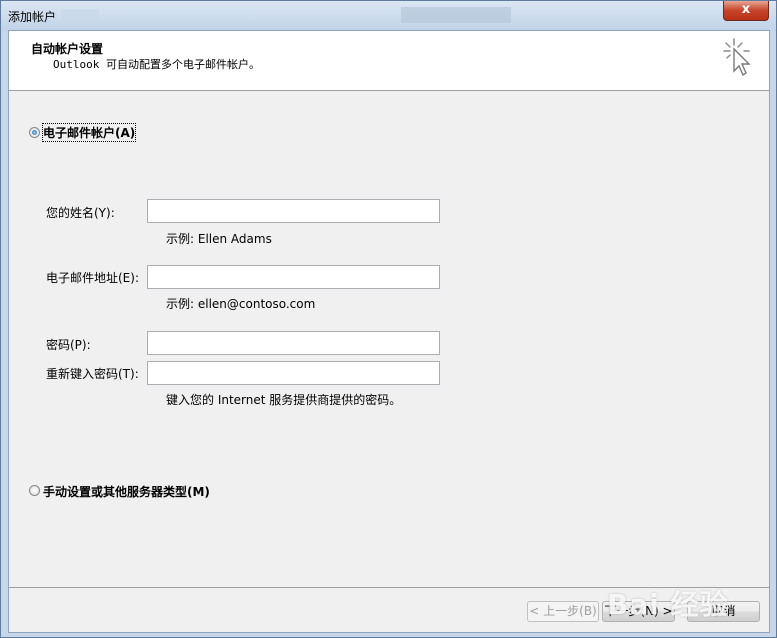 The image size is (777, 638). What do you see at coordinates (67, 49) in the screenshot?
I see `page-title: 自动帐户设置` at bounding box center [67, 49].